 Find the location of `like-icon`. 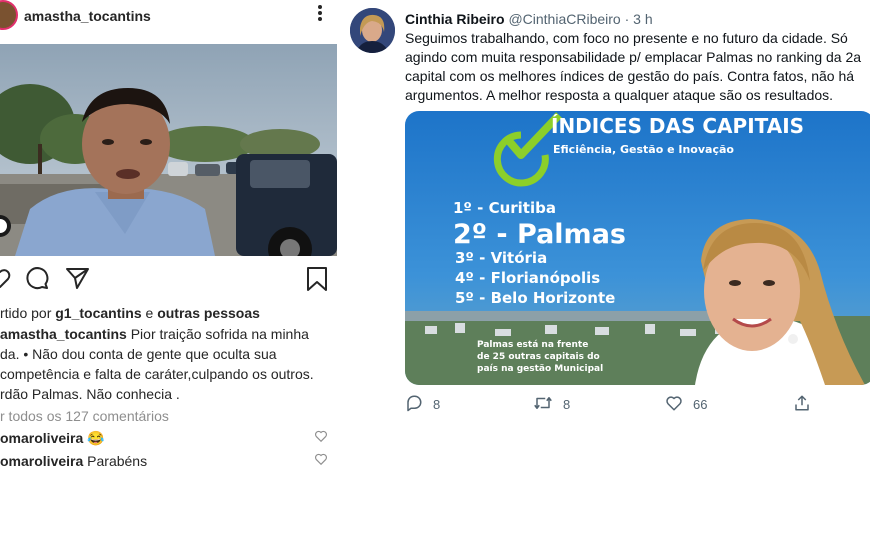

like-icon is located at coordinates (674, 404).